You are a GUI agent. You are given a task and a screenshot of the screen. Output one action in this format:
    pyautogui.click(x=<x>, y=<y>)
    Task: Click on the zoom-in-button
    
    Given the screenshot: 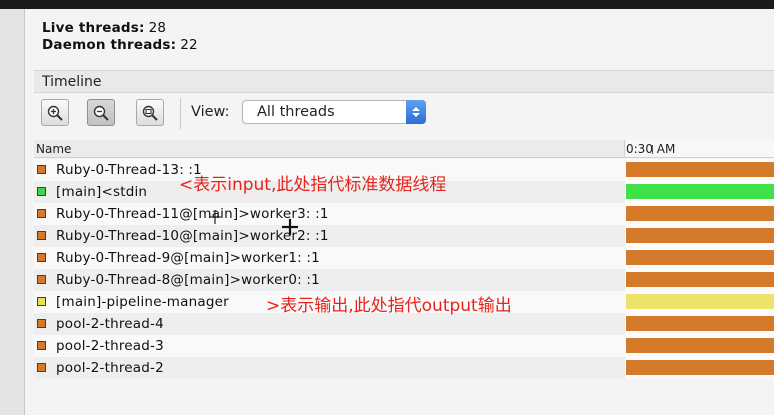 What is the action you would take?
    pyautogui.click(x=55, y=112)
    